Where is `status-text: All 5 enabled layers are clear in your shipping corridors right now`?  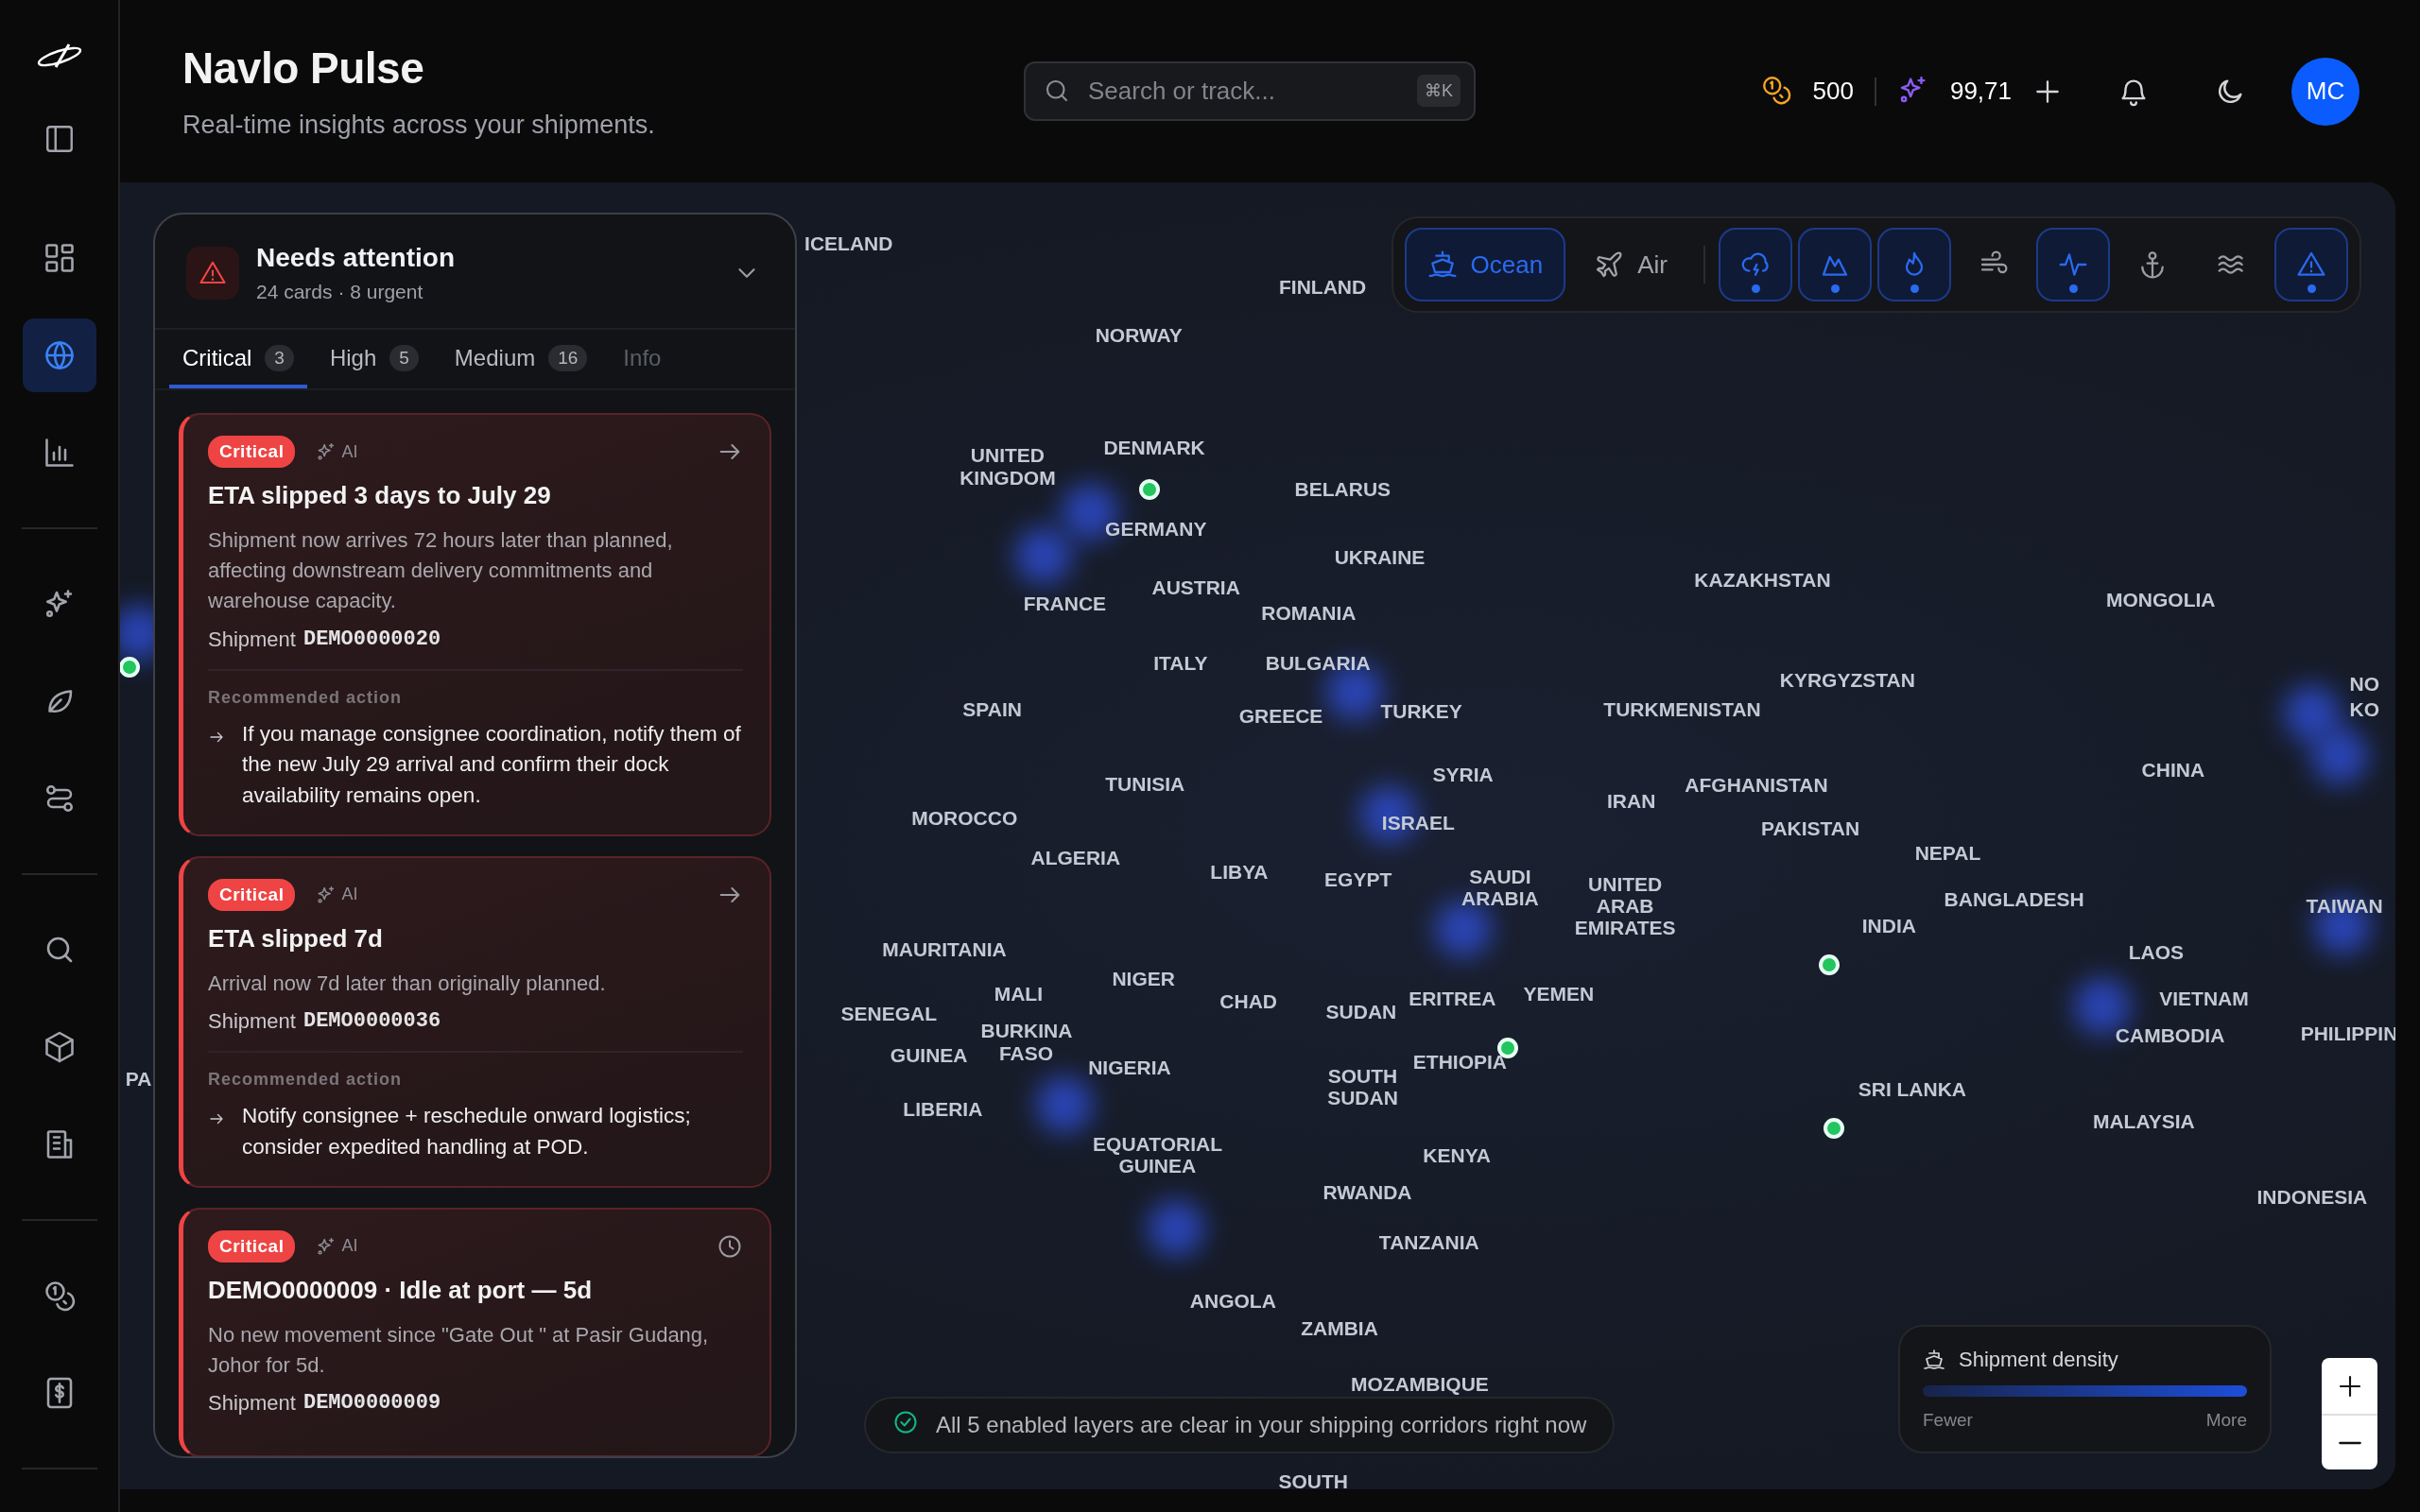
status-text: All 5 enabled layers are clear in your shipping corridors right now is located at coordinates (1261, 1425).